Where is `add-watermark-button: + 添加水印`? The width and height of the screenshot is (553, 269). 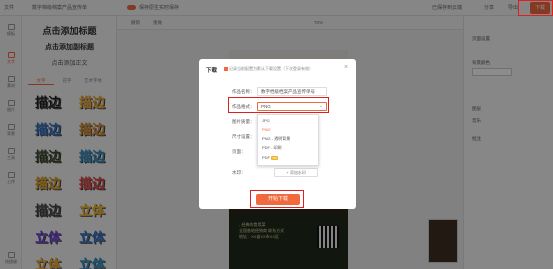 add-watermark-button: + 添加水印 is located at coordinates (296, 172).